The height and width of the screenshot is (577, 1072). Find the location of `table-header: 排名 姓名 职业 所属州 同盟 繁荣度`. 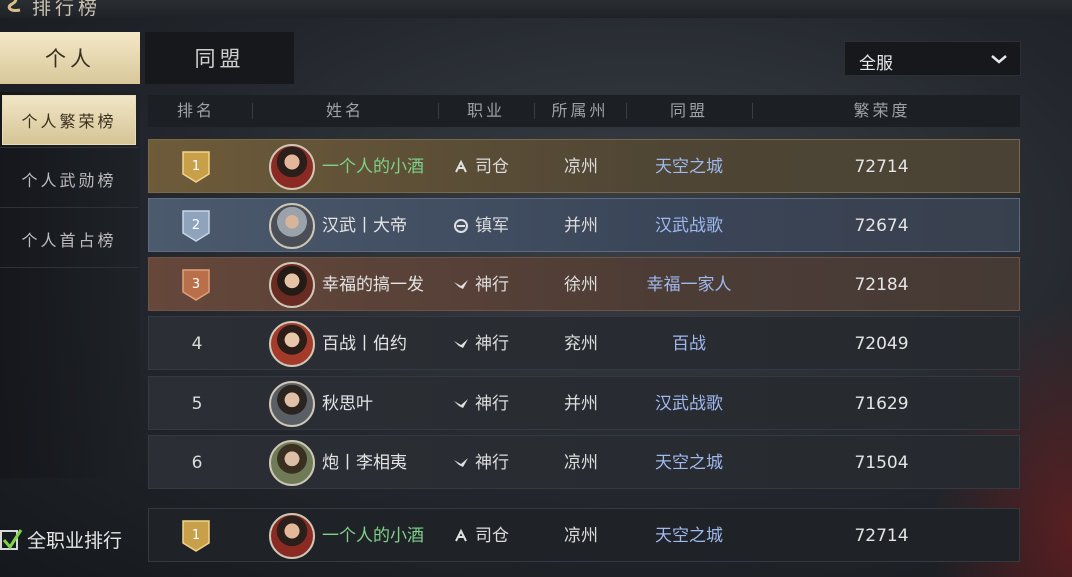

table-header: 排名 姓名 职业 所属州 同盟 繁荣度 is located at coordinates (584, 111).